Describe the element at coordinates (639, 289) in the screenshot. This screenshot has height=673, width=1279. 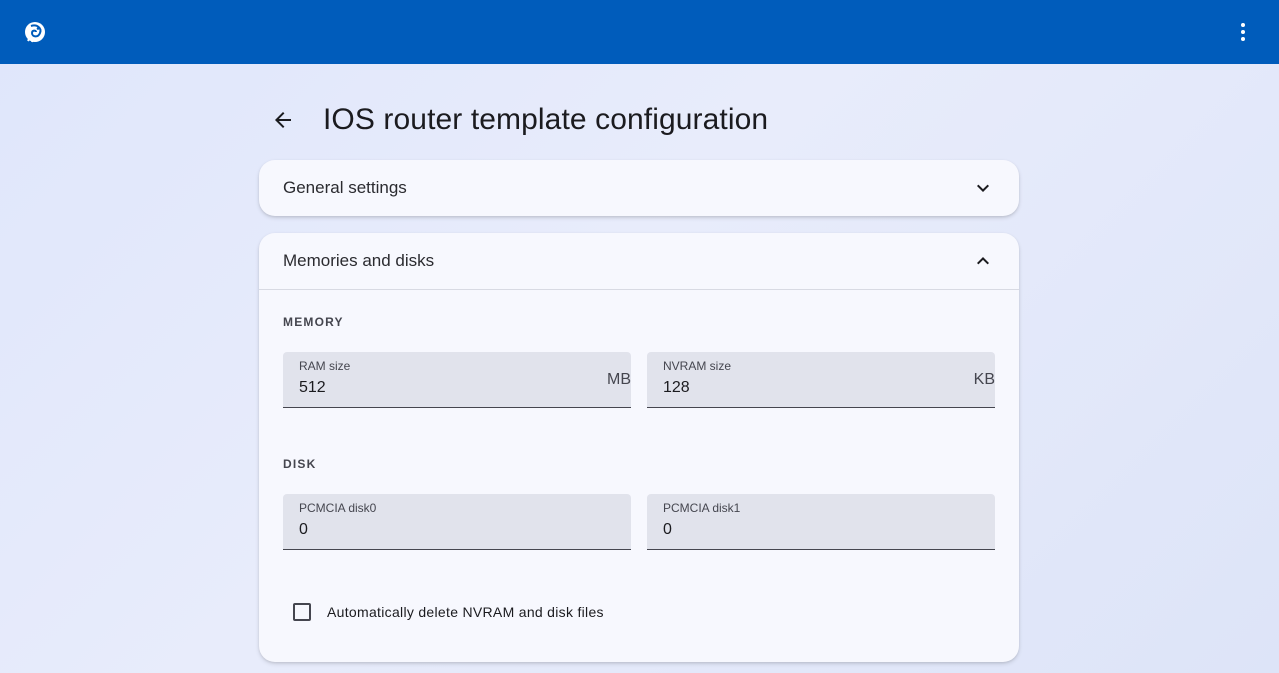
I see `panel-divider` at that location.